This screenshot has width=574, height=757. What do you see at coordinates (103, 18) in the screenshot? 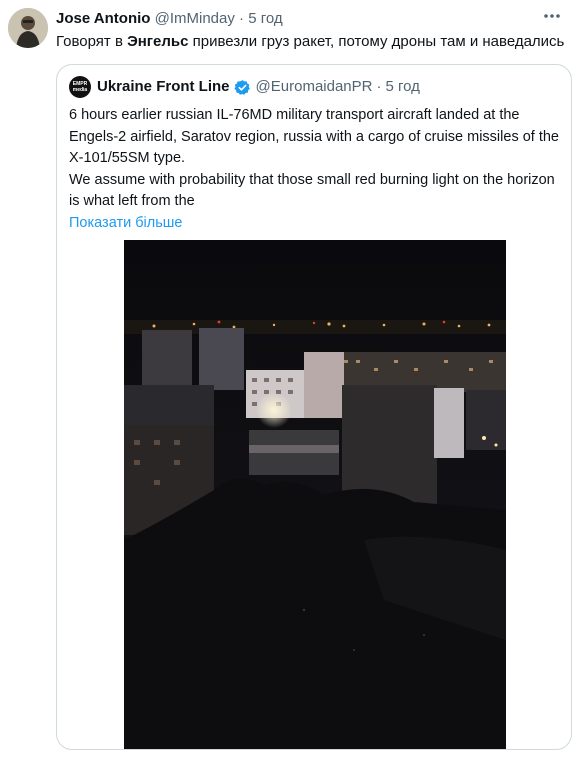
I see `author-name: Jose Antonio` at bounding box center [103, 18].